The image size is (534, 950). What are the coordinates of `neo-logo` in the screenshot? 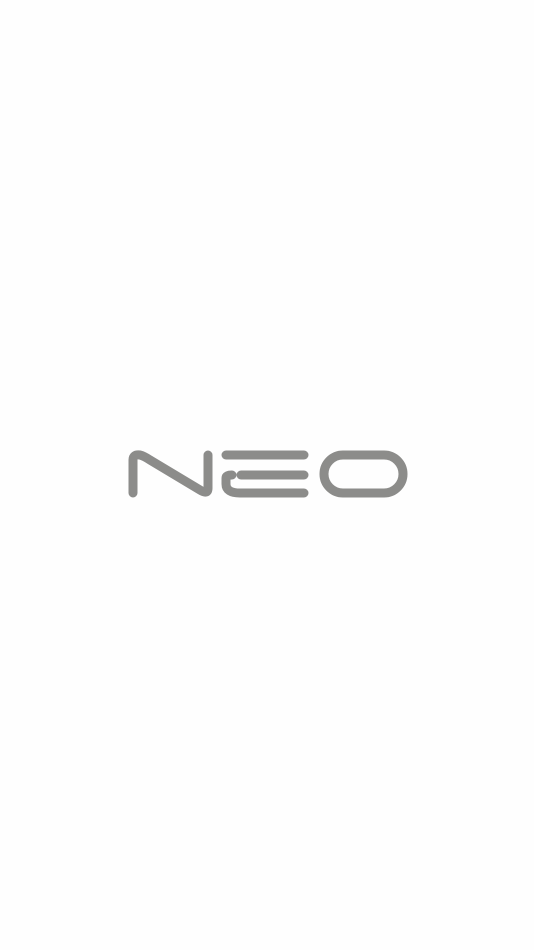 It's located at (268, 475).